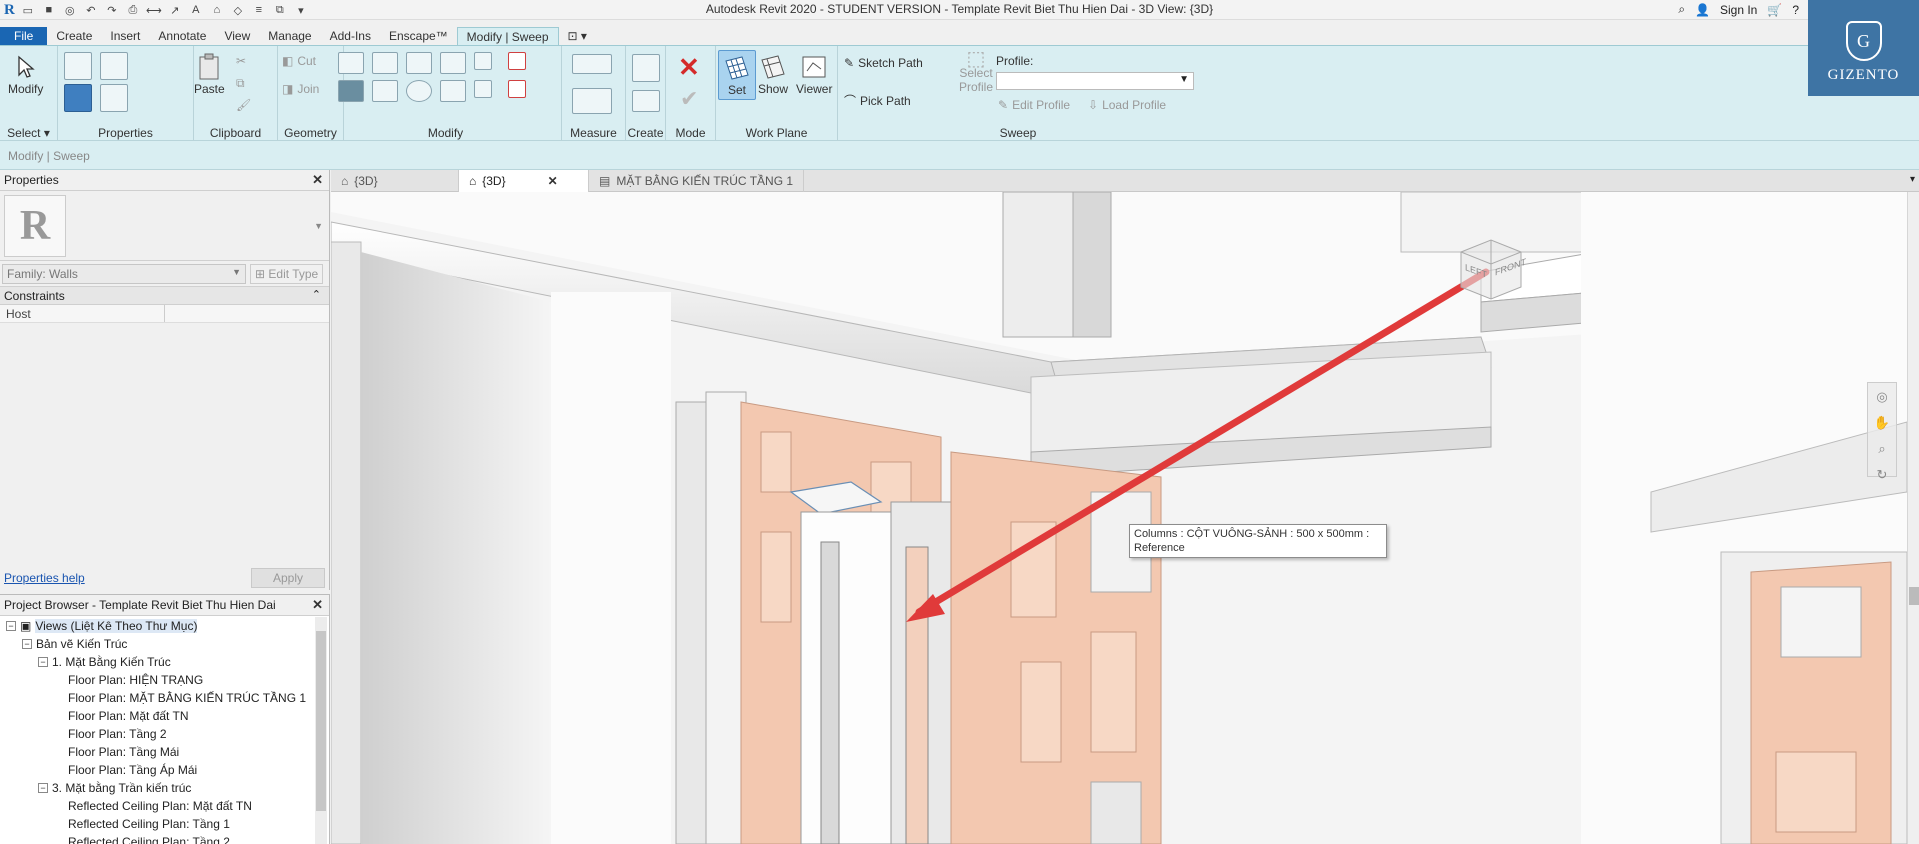  I want to click on rotate-icon, so click(419, 91).